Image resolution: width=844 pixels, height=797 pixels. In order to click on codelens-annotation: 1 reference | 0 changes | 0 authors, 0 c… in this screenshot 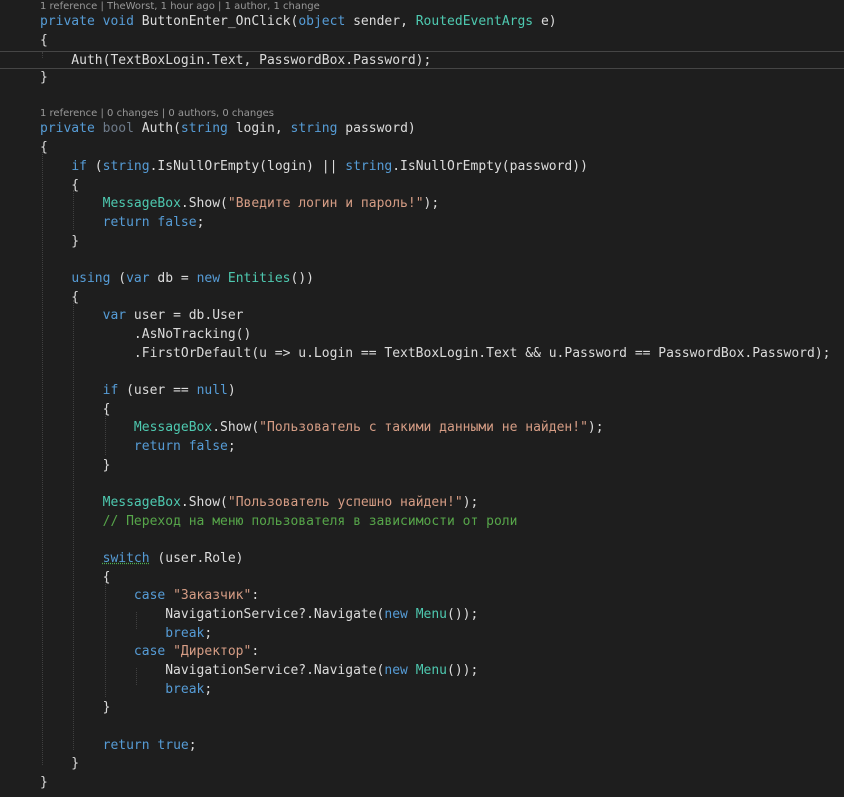, I will do `click(422, 113)`.